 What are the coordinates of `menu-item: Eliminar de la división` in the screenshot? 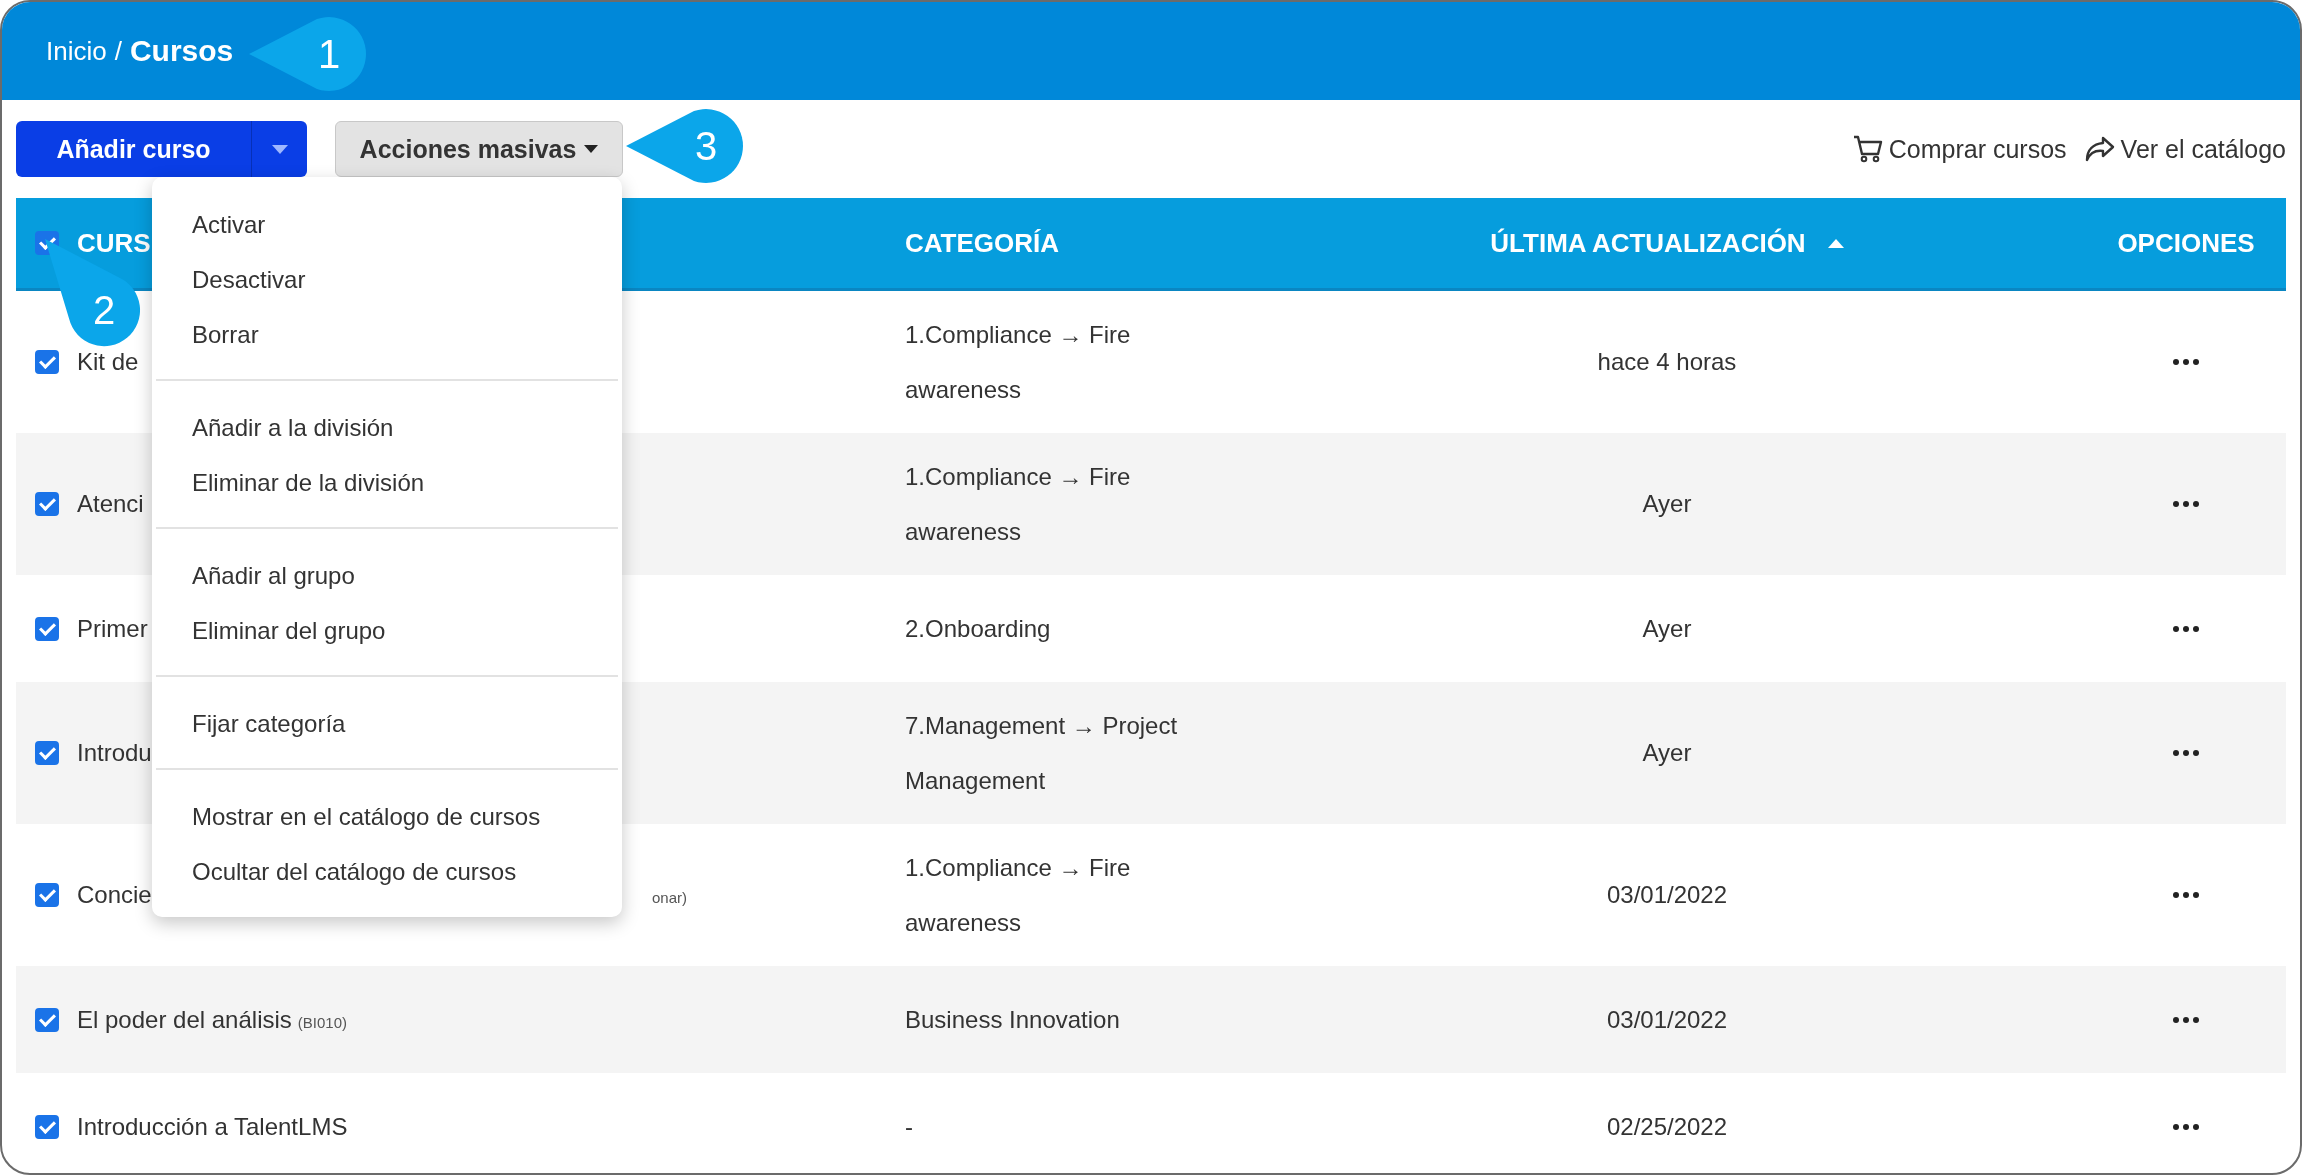 It's located at (387, 482).